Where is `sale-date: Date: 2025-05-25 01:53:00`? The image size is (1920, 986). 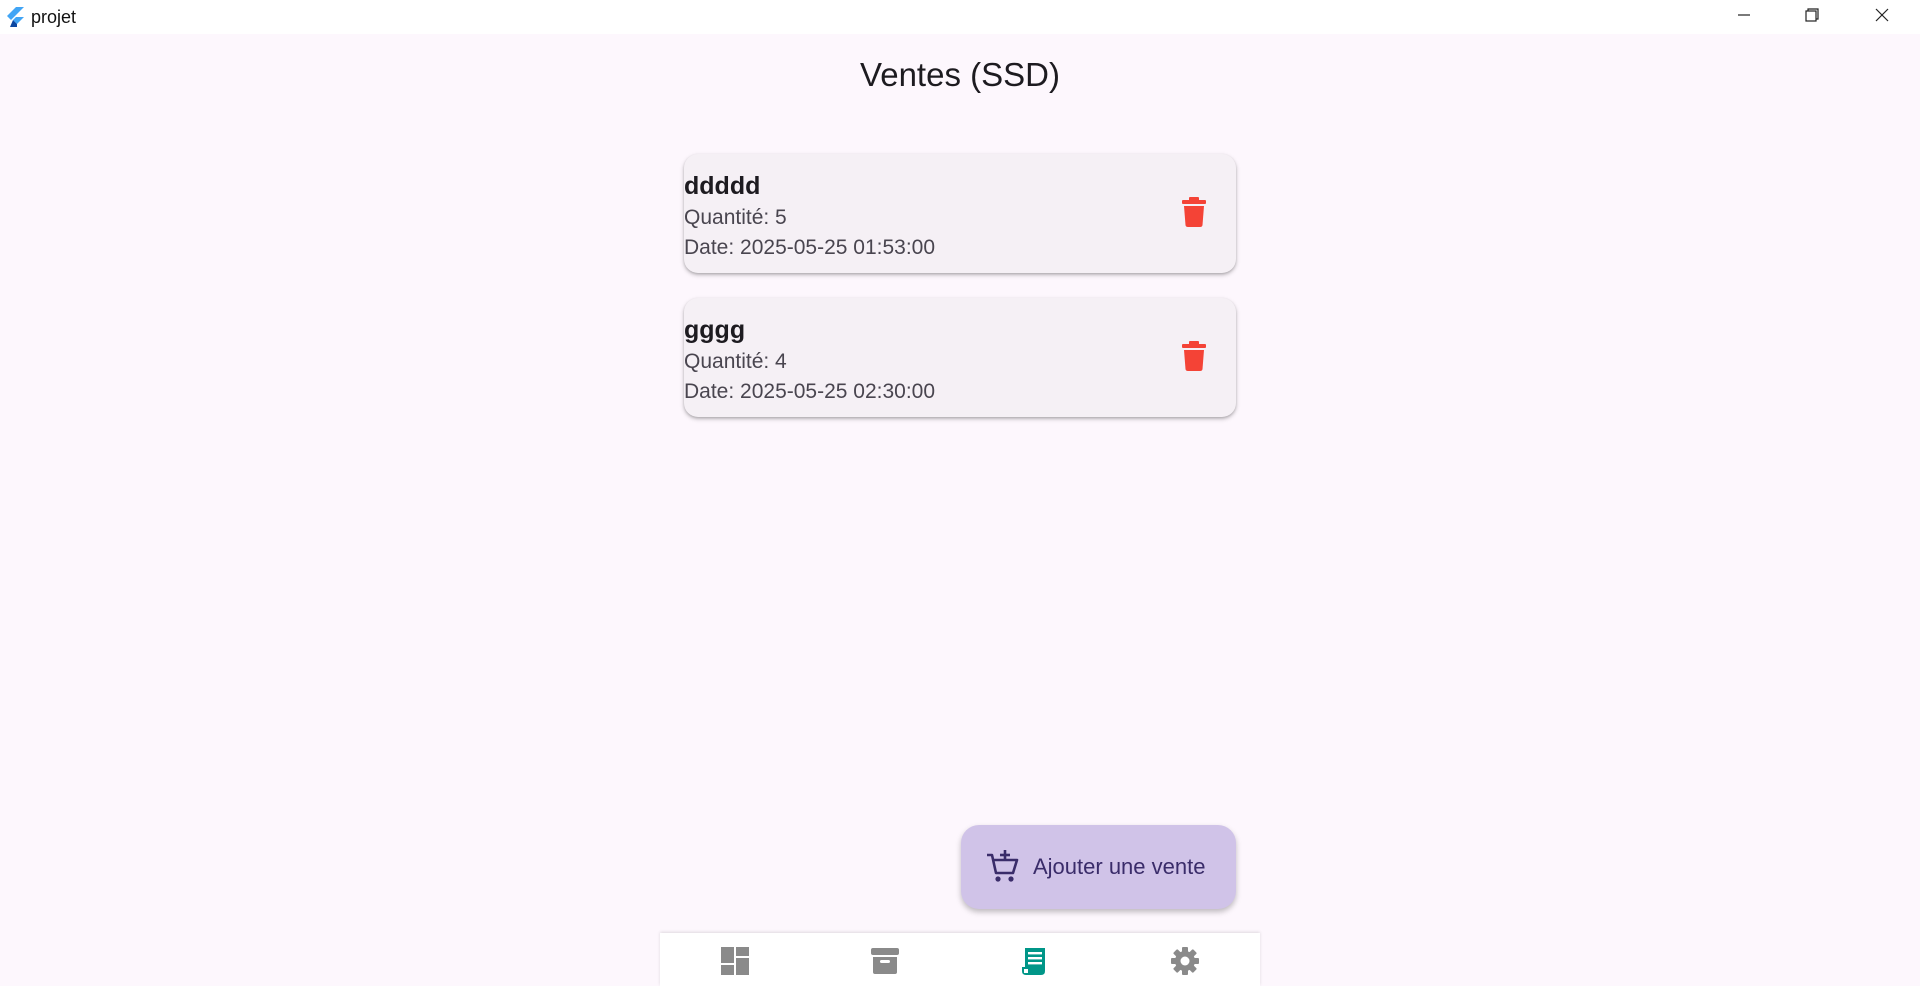 sale-date: Date: 2025-05-25 01:53:00 is located at coordinates (810, 247).